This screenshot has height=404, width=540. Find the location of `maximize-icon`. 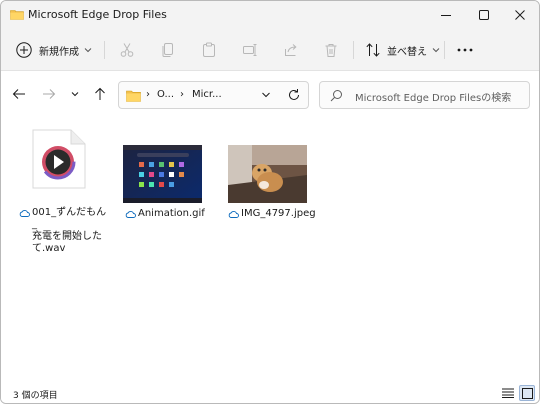

maximize-icon is located at coordinates (484, 15).